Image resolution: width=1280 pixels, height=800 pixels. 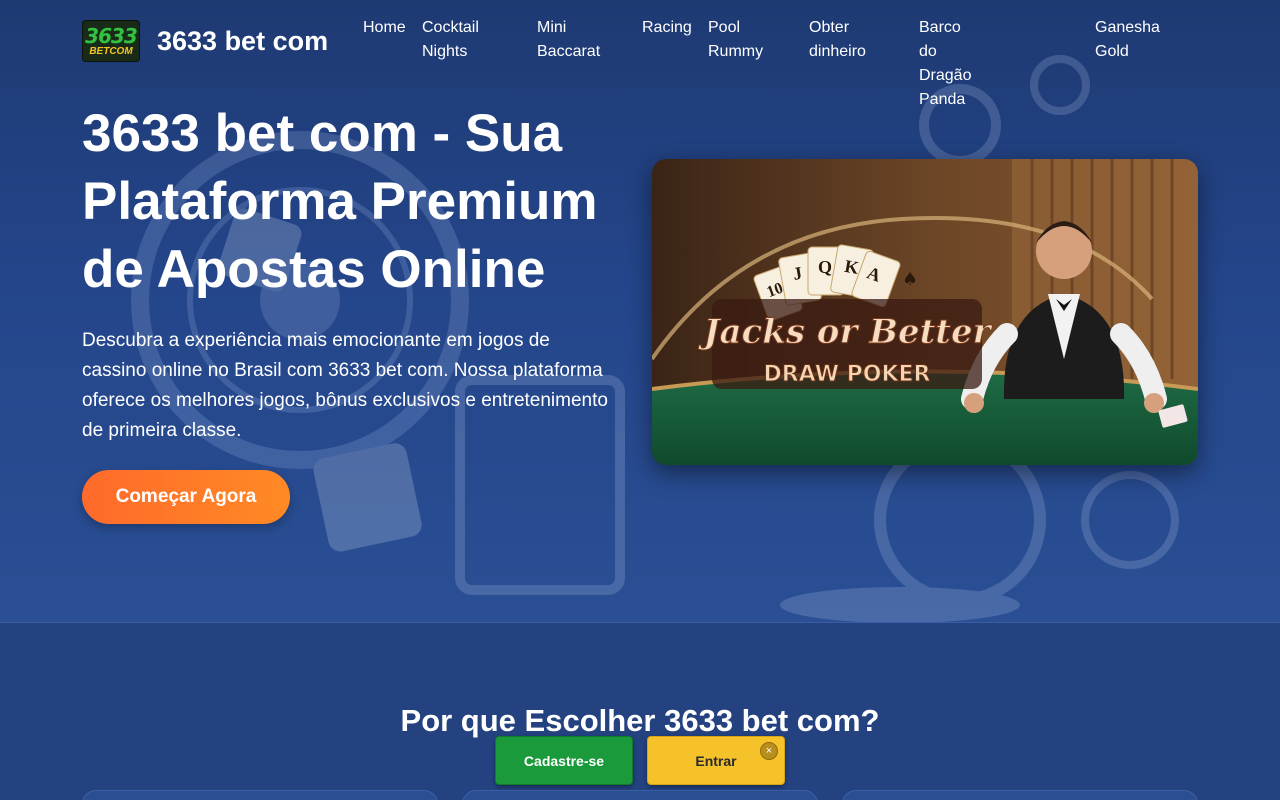 What do you see at coordinates (1127, 27) in the screenshot?
I see `nav-label: Ganesha` at bounding box center [1127, 27].